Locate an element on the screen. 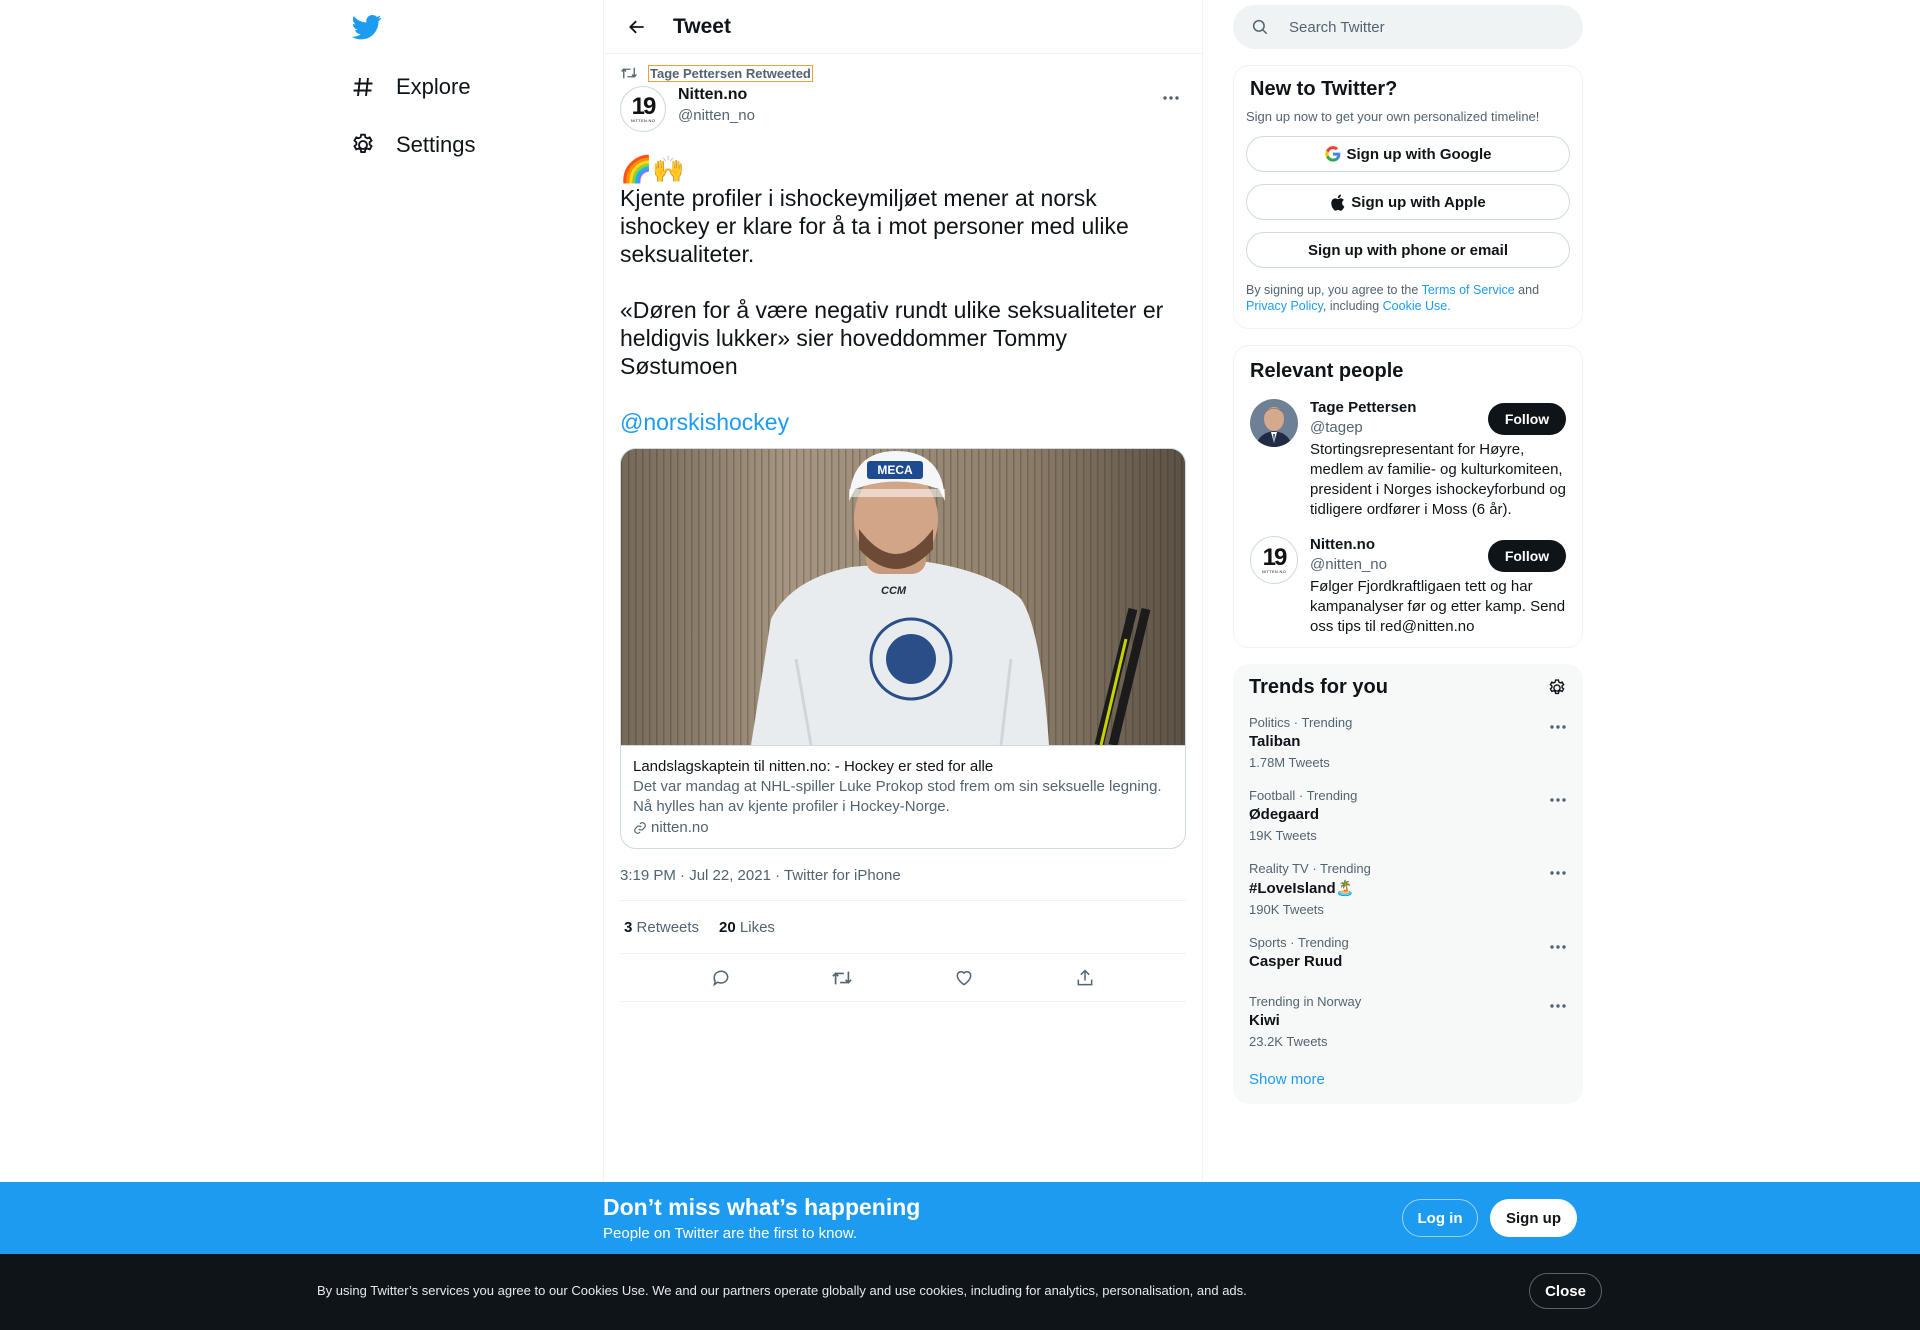 Image resolution: width=1920 pixels, height=1330 pixels. trend-item: Football · Trending Ødegaard 19K Tweets is located at coordinates (1408, 814).